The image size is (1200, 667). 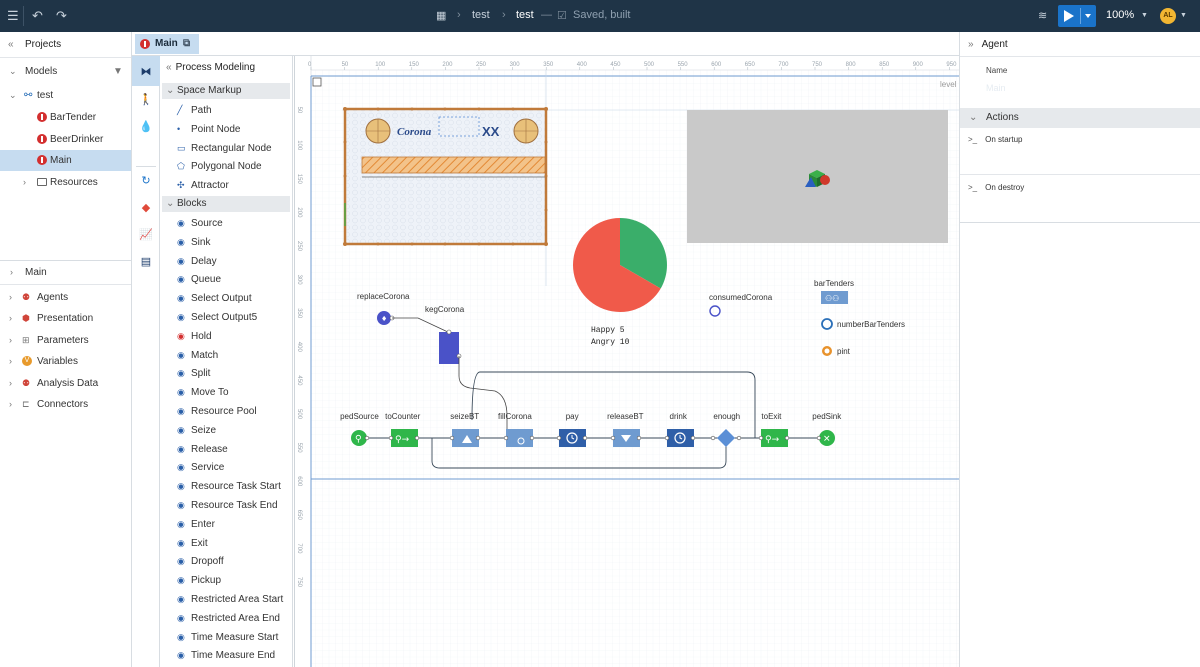 I want to click on palette-item-label: Exit, so click(x=199, y=543).